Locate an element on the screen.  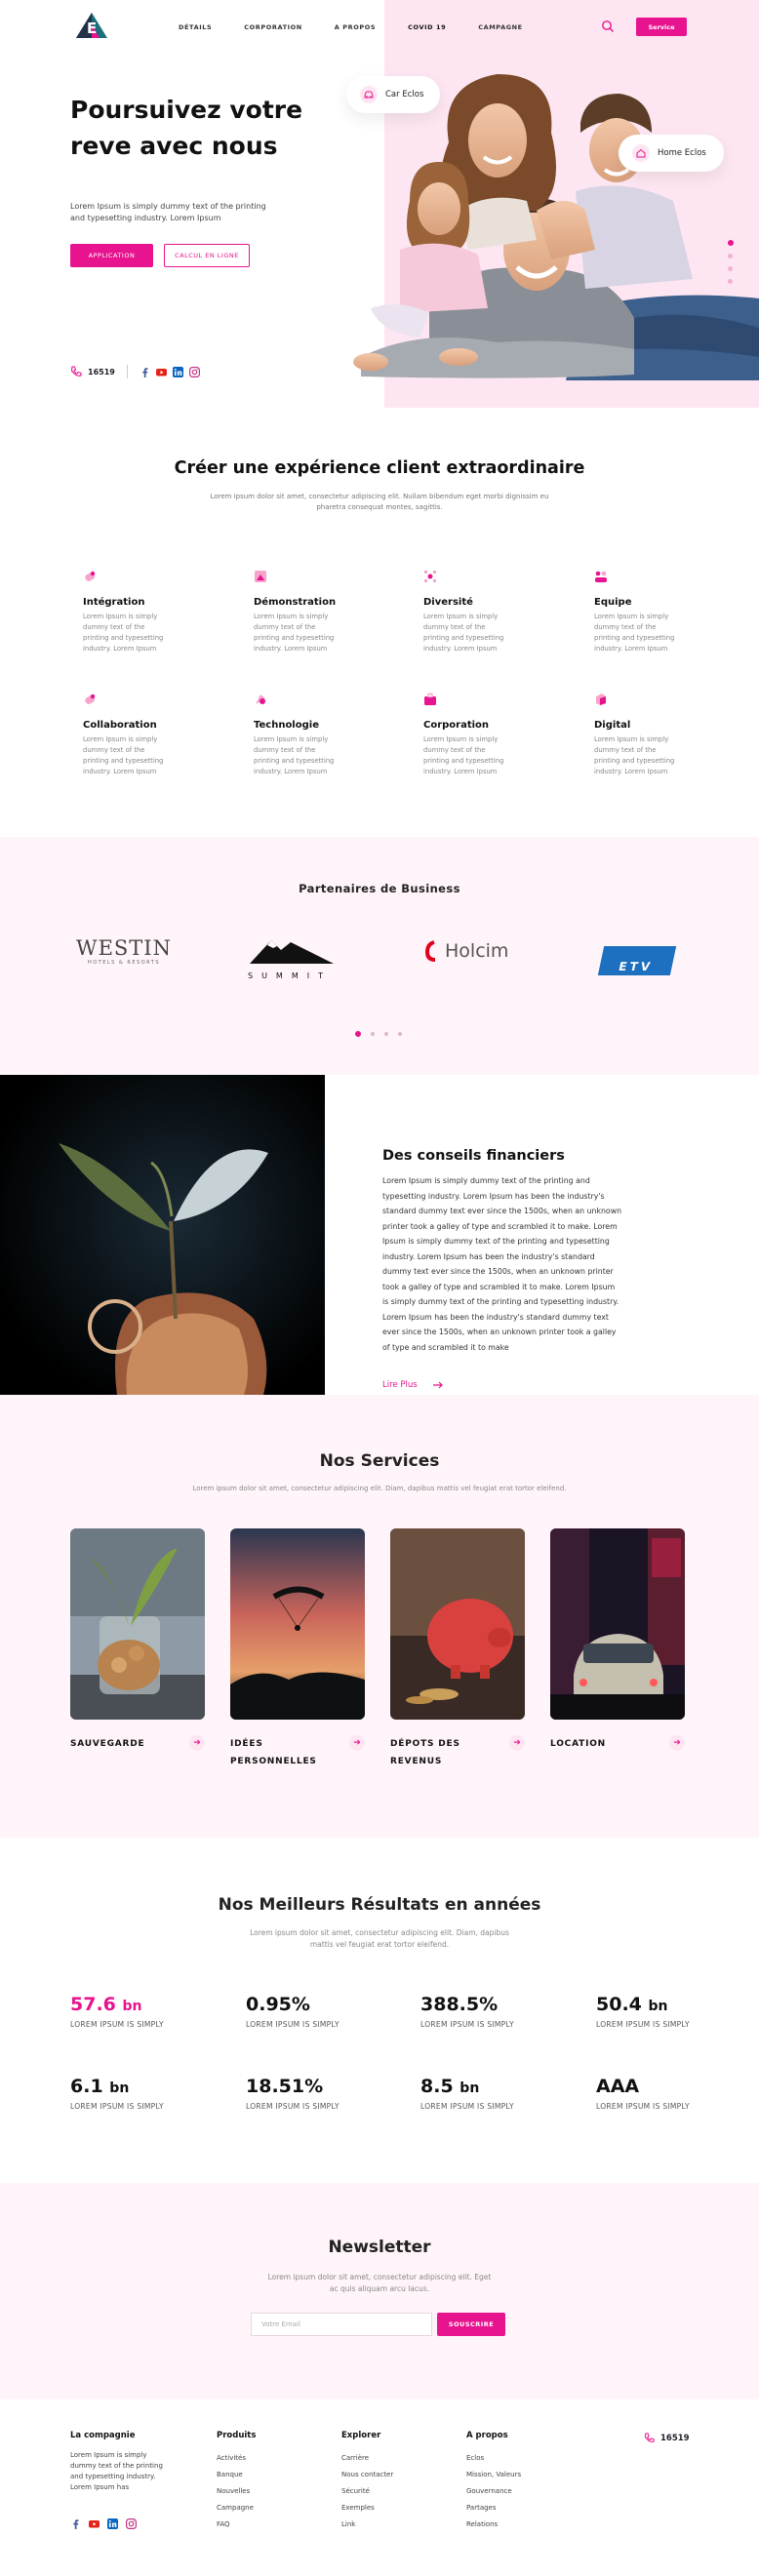
lire-plus-link: Lire Plus is located at coordinates (412, 1385).